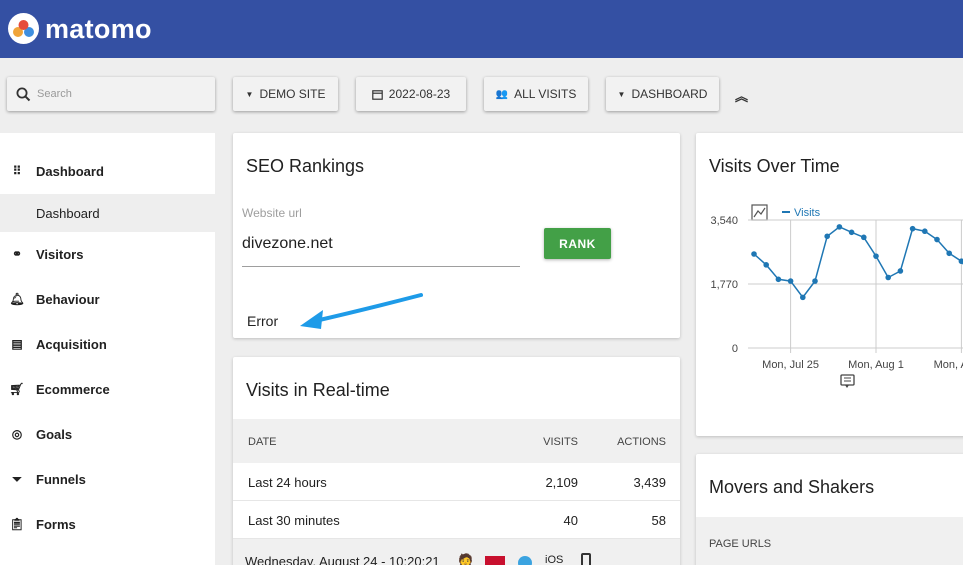  Describe the element at coordinates (342, 559) in the screenshot. I see `last-visit-time: Wednesday, August 24 - 10:20:21` at that location.